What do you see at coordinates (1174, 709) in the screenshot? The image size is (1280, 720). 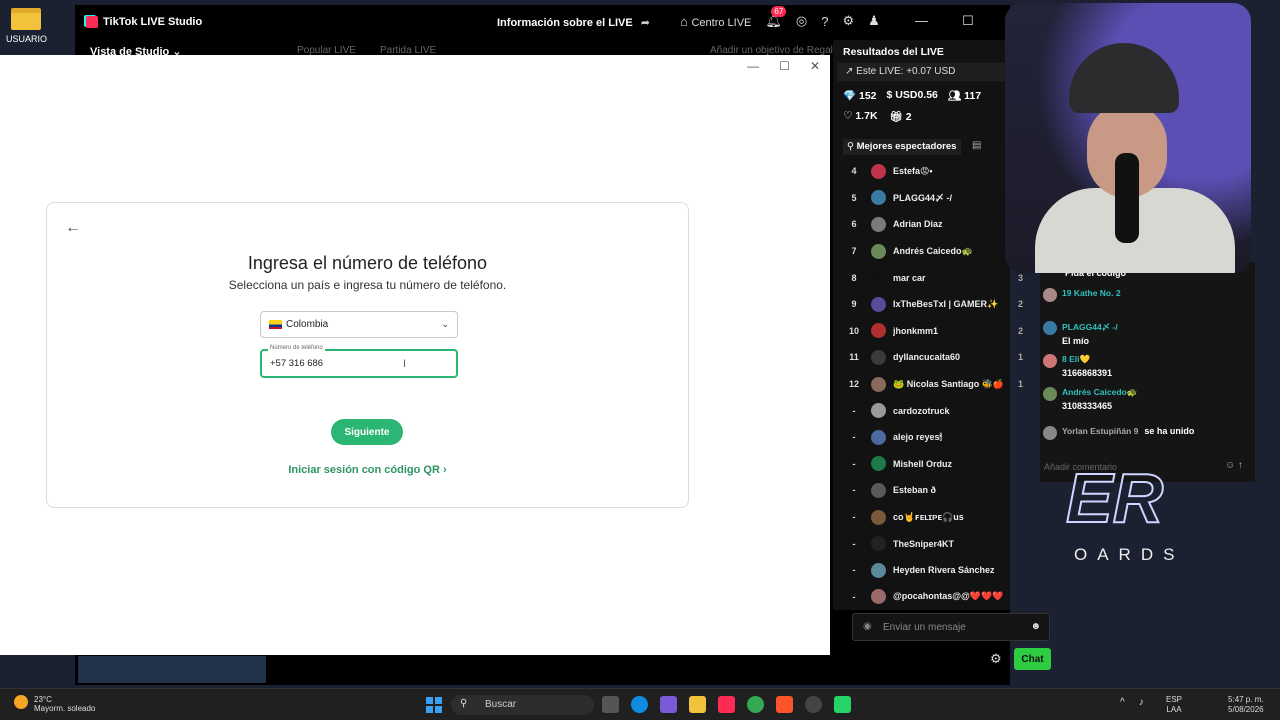 I see `keyboard-layout: LAA` at bounding box center [1174, 709].